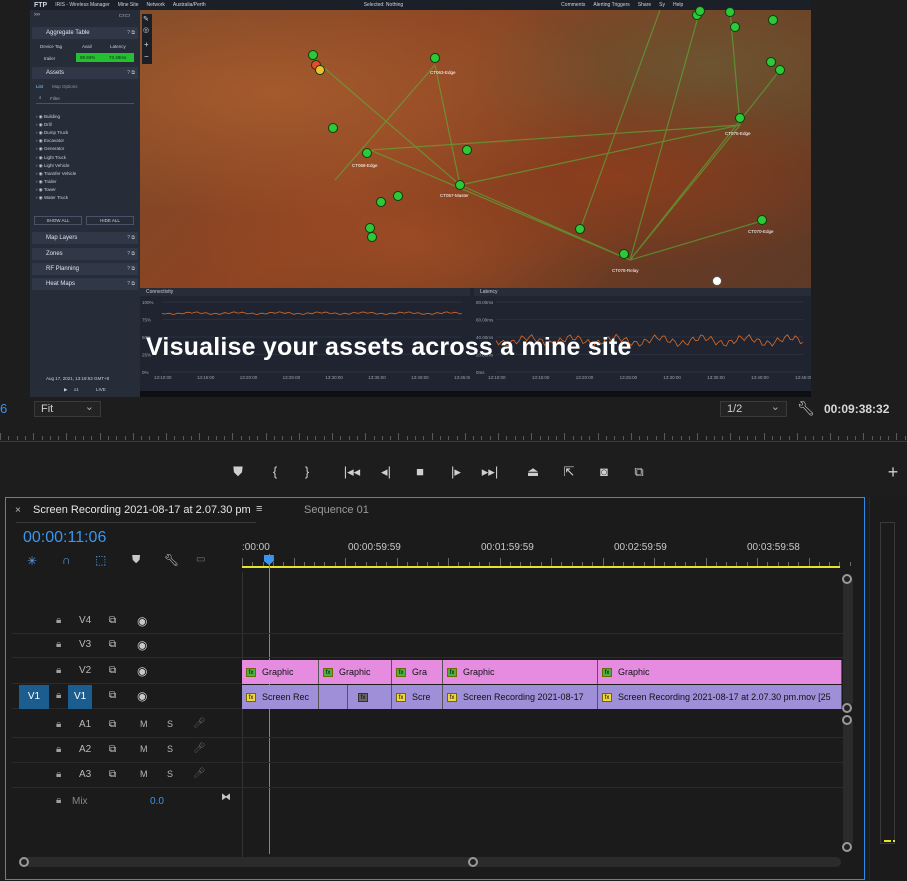 This screenshot has height=881, width=907. Describe the element at coordinates (847, 720) in the screenshot. I see `a-scroll-top-handle` at that location.